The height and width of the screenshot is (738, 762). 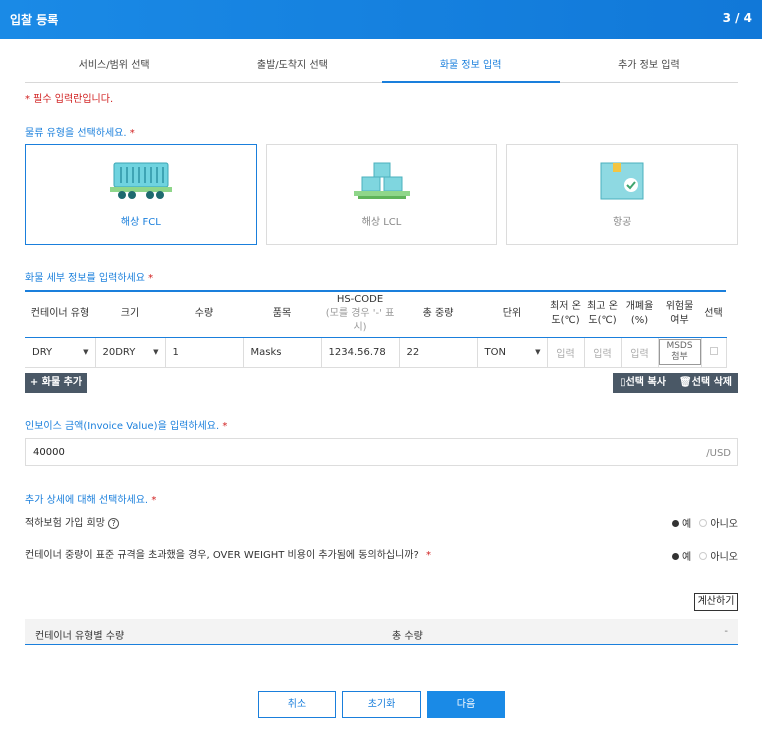 I want to click on select-cell, so click(x=714, y=352).